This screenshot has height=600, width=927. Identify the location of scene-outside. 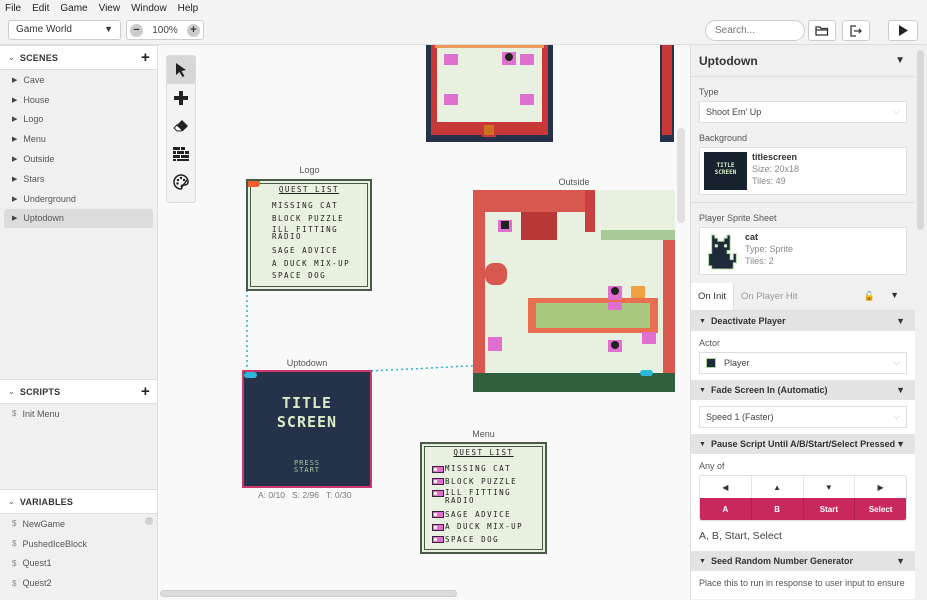
(574, 291).